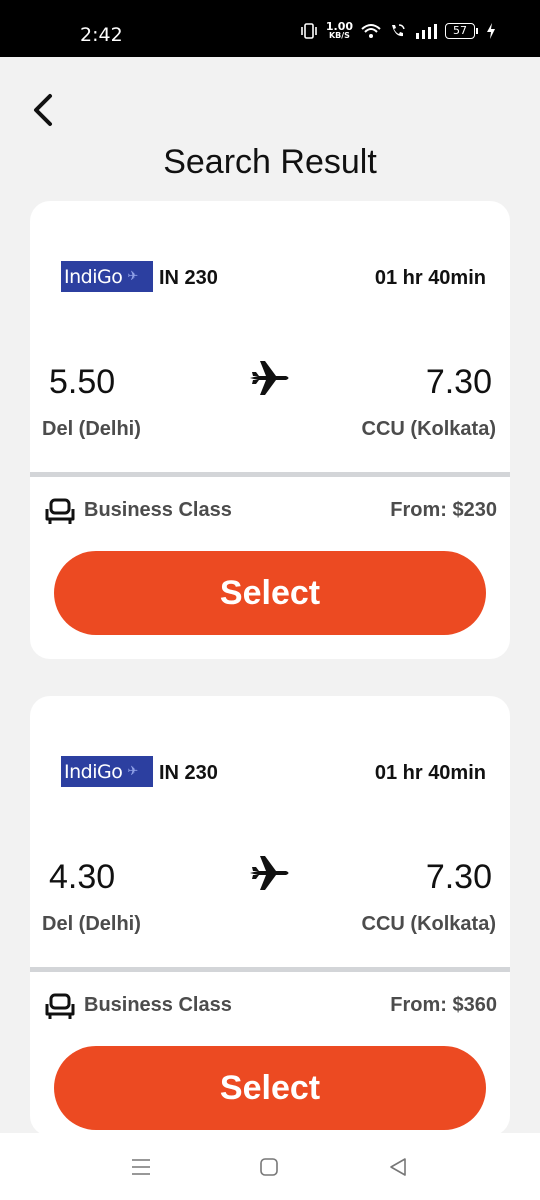 Image resolution: width=540 pixels, height=1200 pixels. What do you see at coordinates (491, 31) in the screenshot?
I see `charging-icon` at bounding box center [491, 31].